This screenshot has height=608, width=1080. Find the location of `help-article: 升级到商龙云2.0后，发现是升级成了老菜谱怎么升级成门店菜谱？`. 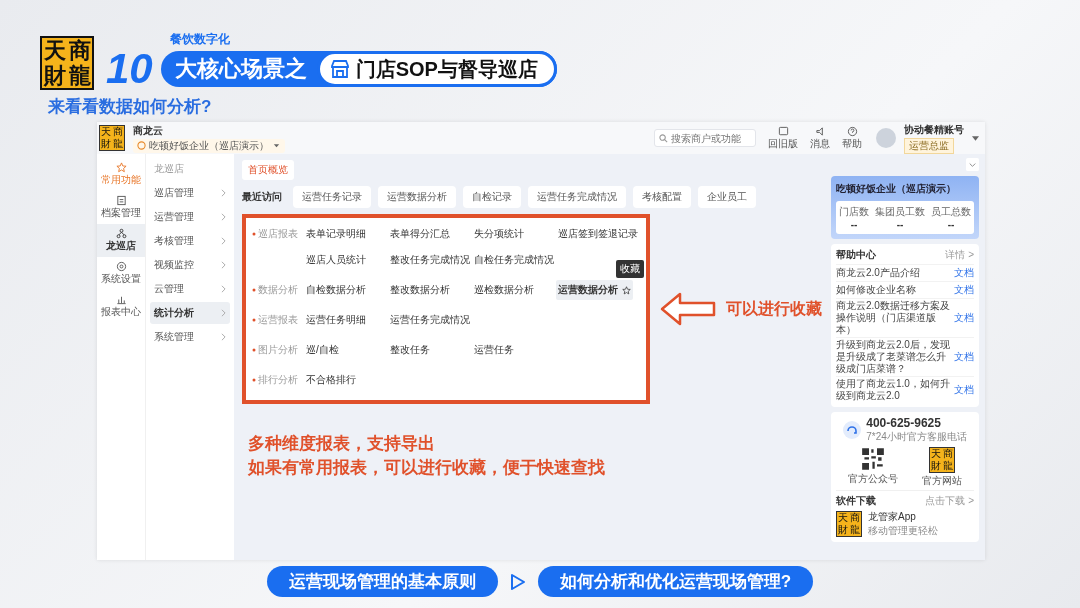

help-article: 升级到商龙云2.0后，发现是升级成了老菜谱怎么升级成门店菜谱？ is located at coordinates (893, 357).